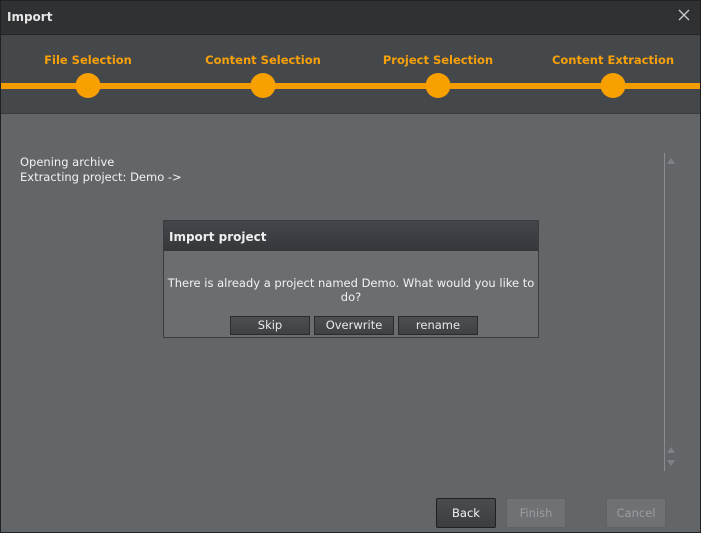 Image resolution: width=701 pixels, height=533 pixels. I want to click on log-line: Extracting project: Demo ->, so click(101, 177).